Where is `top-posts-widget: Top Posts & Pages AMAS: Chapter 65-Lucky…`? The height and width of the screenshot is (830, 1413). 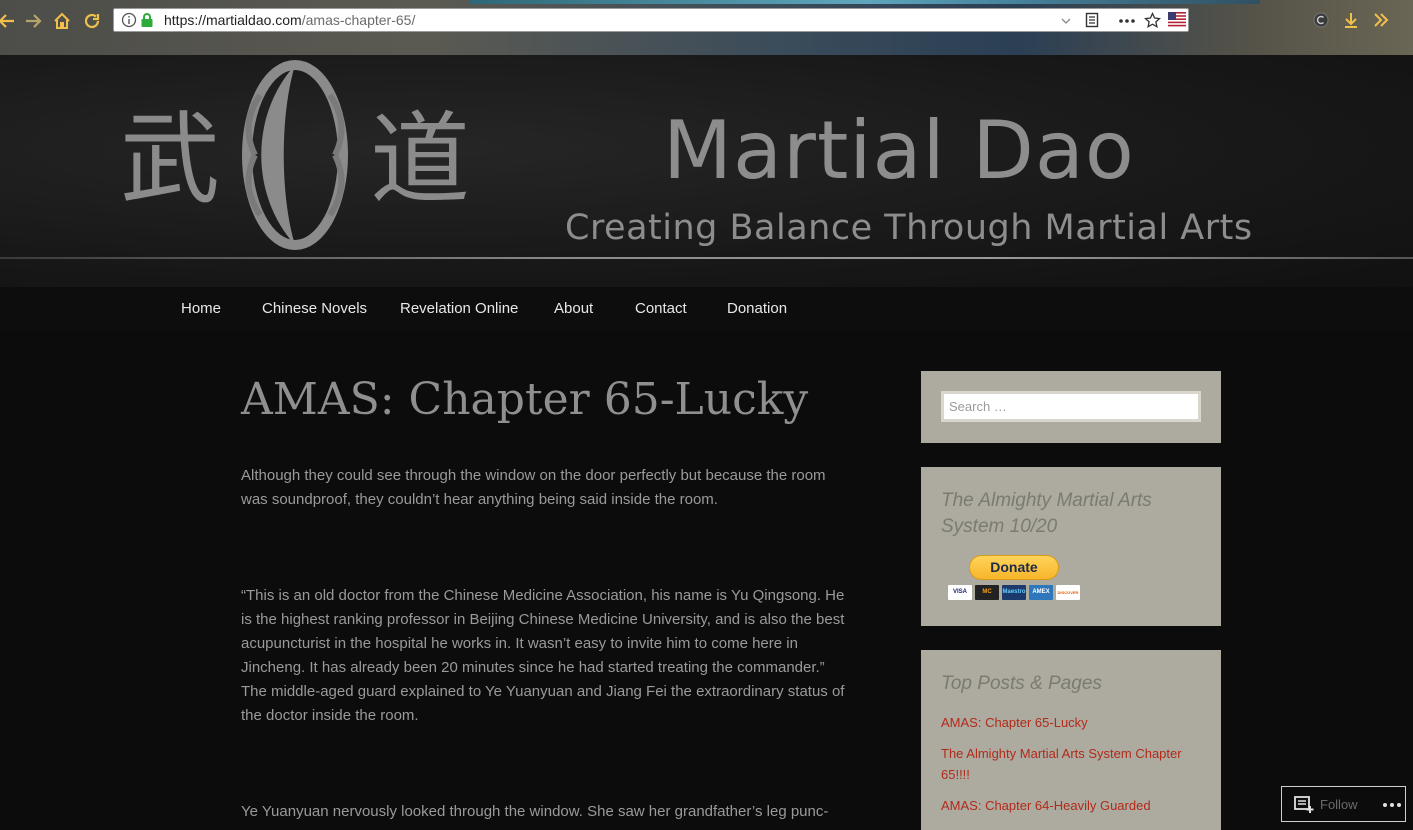
top-posts-widget: Top Posts & Pages AMAS: Chapter 65-Lucky… is located at coordinates (1071, 740).